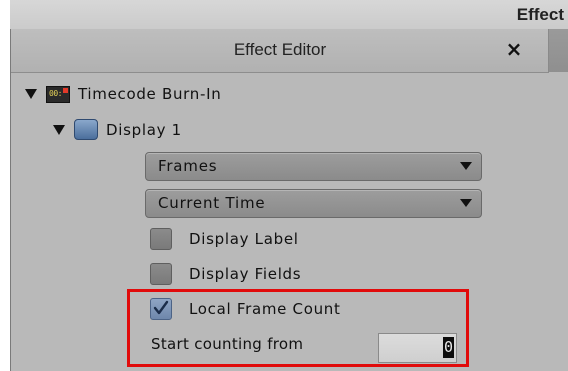  Describe the element at coordinates (540, 14) in the screenshot. I see `window-title: Effect` at that location.